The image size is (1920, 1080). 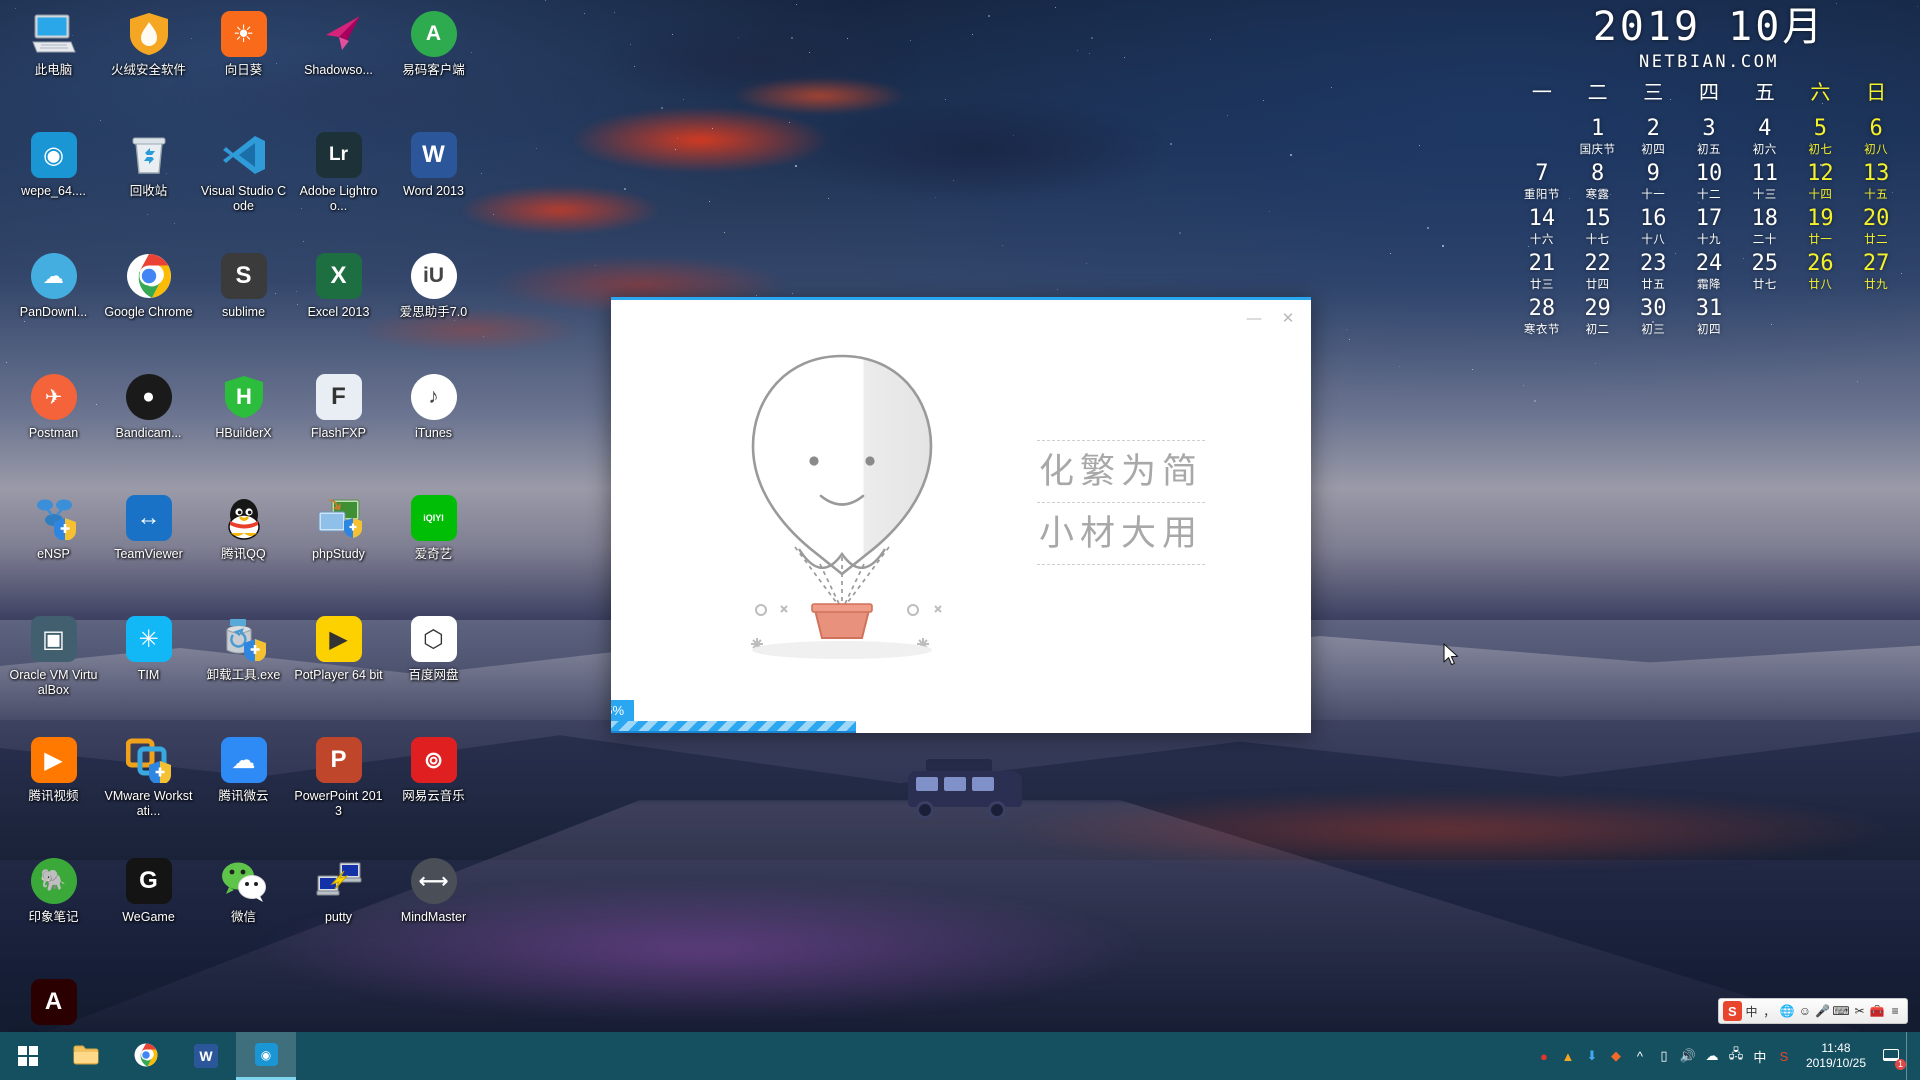 I want to click on desktop-icon-flashfxp: F FlashFXP, so click(x=338, y=427).